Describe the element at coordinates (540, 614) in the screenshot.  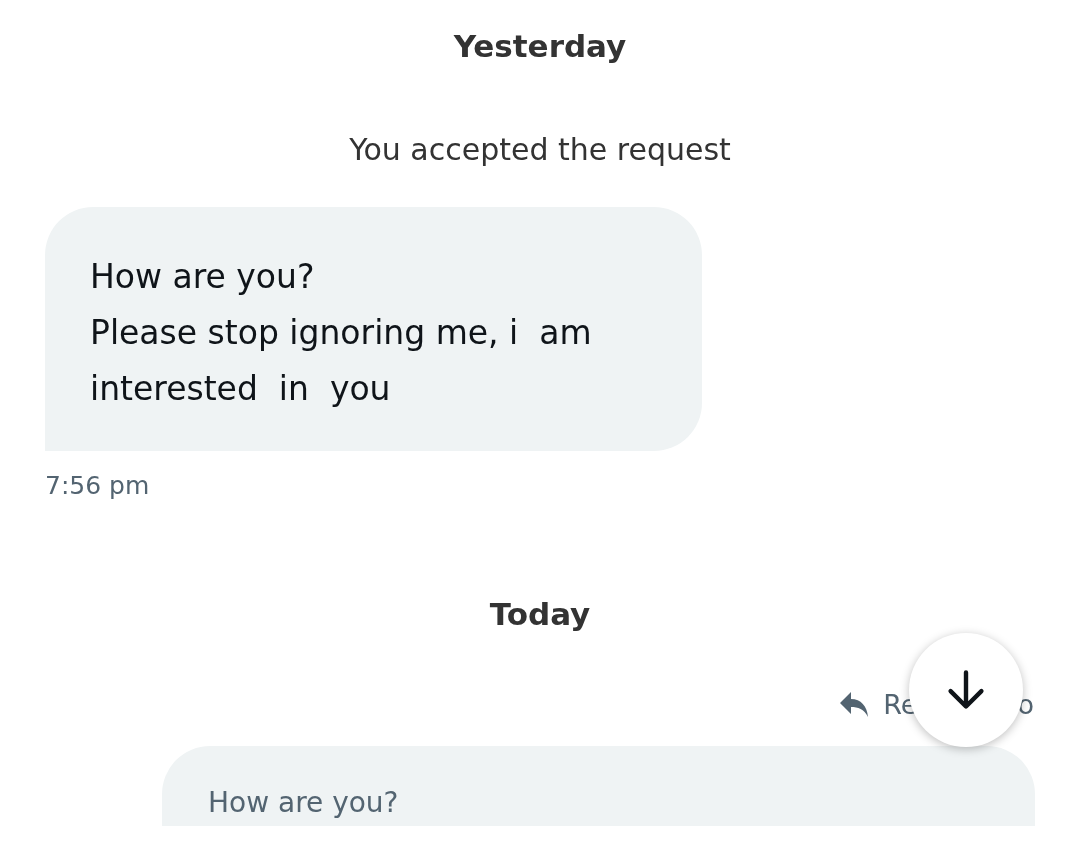
I see `day-divider: Today` at that location.